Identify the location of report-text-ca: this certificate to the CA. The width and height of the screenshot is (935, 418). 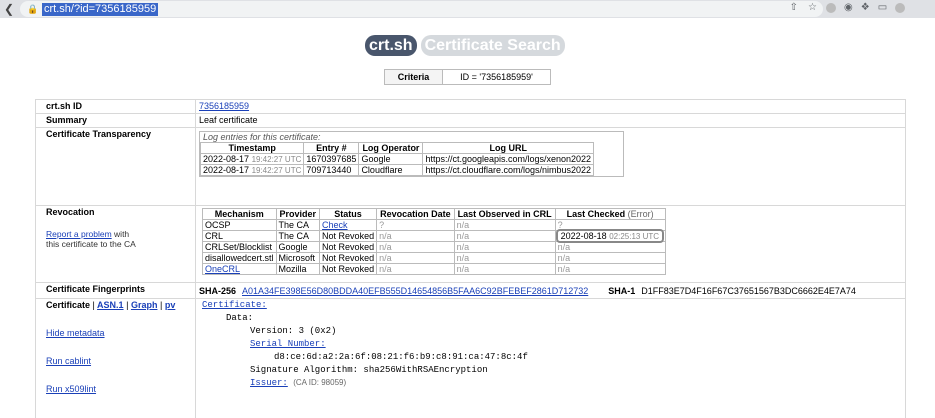
(91, 244).